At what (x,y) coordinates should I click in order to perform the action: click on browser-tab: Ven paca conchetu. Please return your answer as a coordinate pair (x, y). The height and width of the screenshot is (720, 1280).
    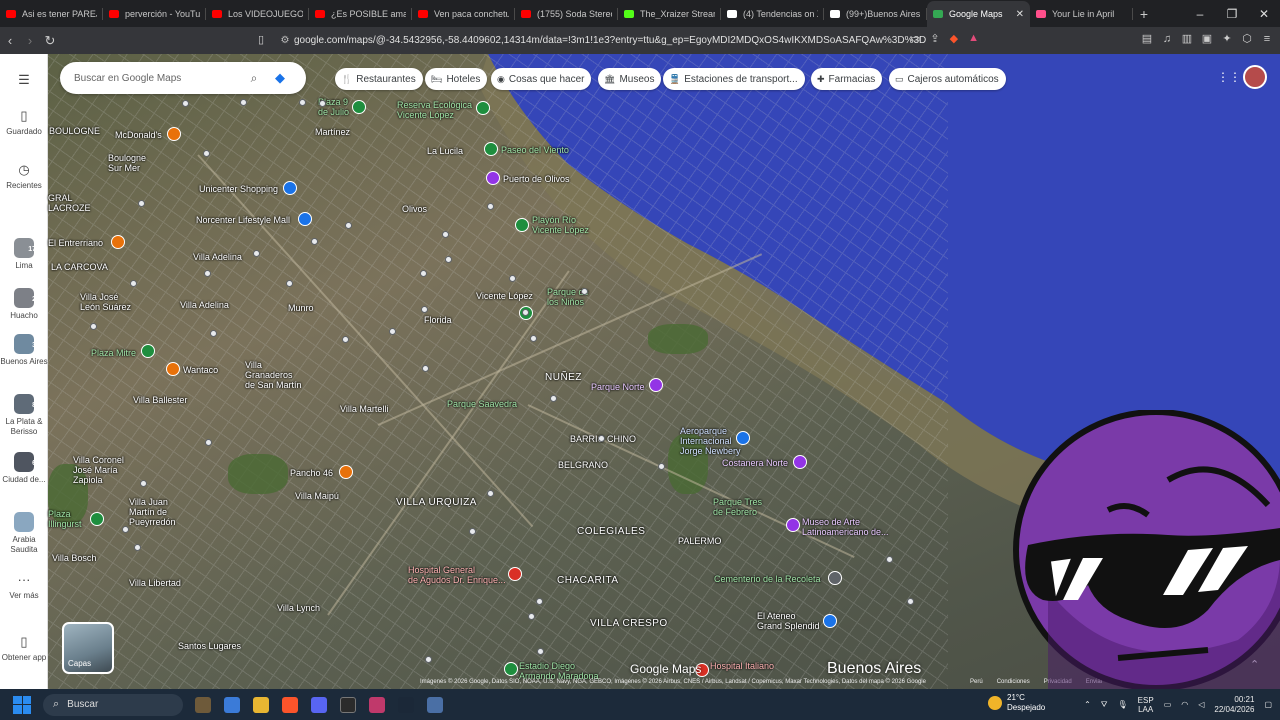
    Looking at the image, I should click on (463, 14).